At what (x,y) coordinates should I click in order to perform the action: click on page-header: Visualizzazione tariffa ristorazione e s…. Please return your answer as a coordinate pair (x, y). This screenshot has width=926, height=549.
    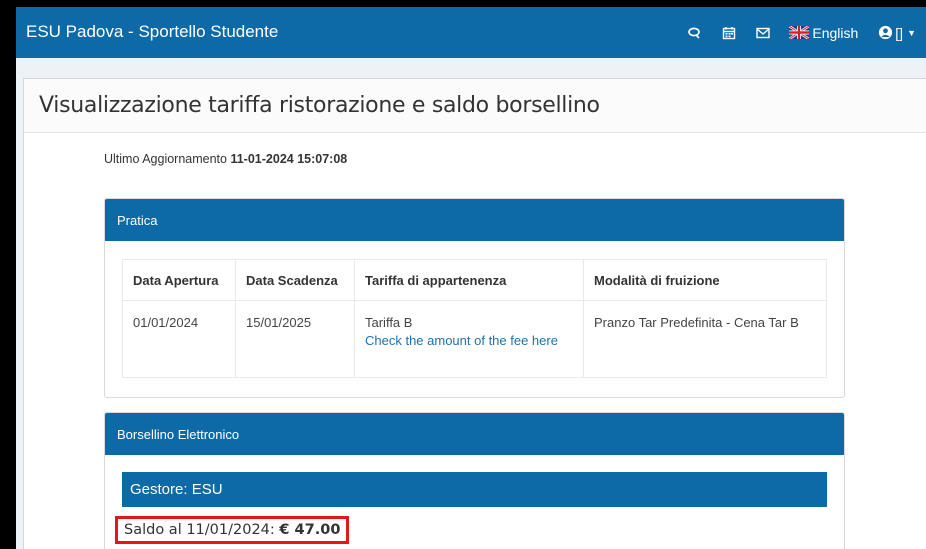
    Looking at the image, I should click on (475, 106).